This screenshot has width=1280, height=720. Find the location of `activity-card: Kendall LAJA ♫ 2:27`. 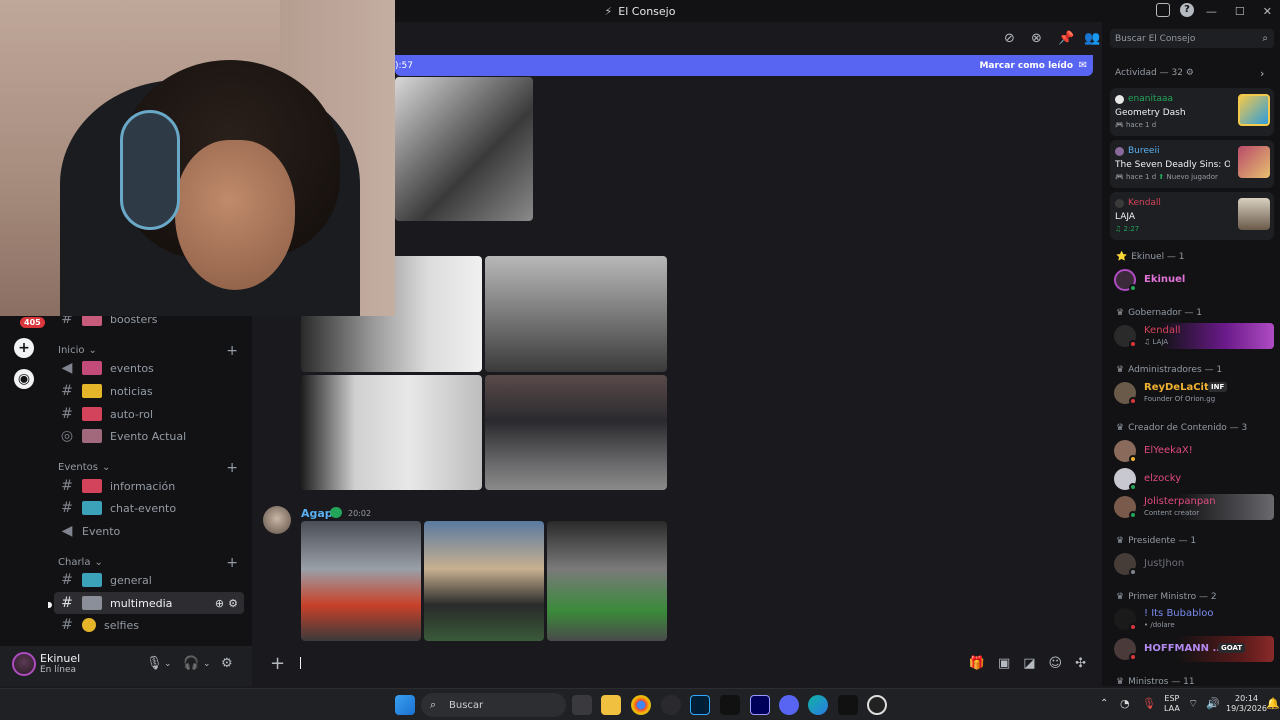

activity-card: Kendall LAJA ♫ 2:27 is located at coordinates (1192, 216).